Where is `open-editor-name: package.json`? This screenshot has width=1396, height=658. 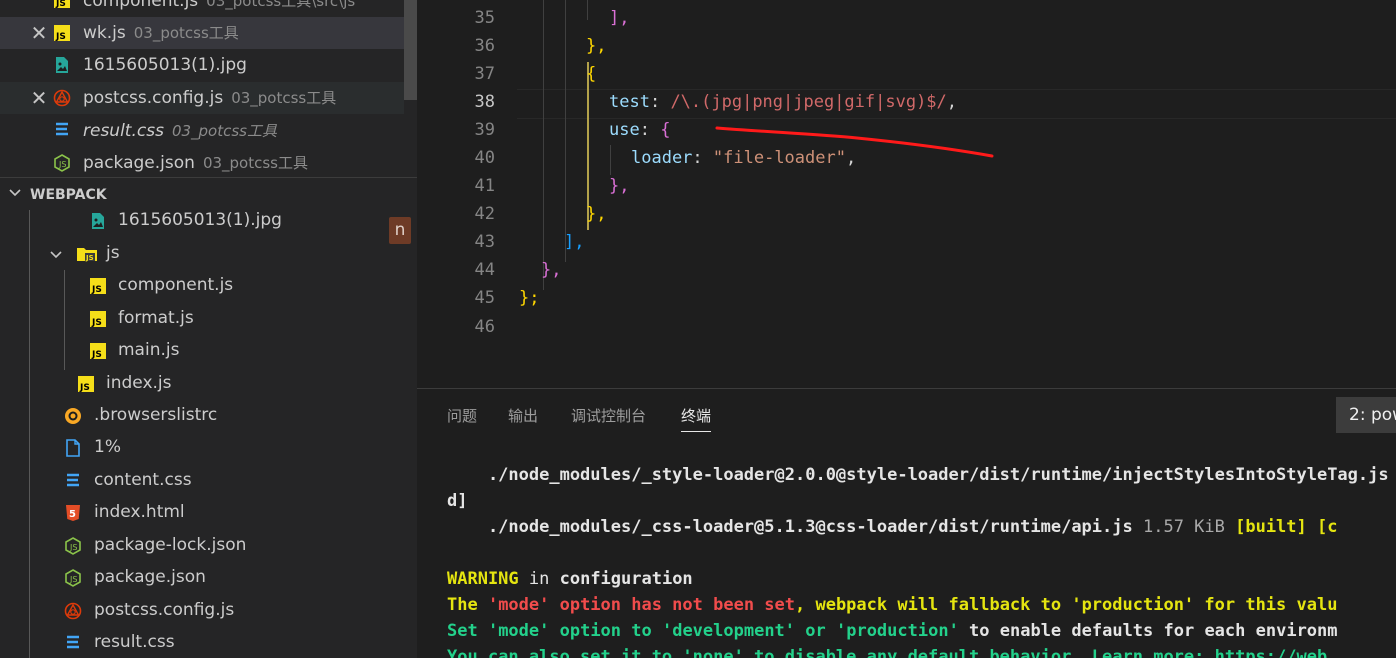 open-editor-name: package.json is located at coordinates (139, 163).